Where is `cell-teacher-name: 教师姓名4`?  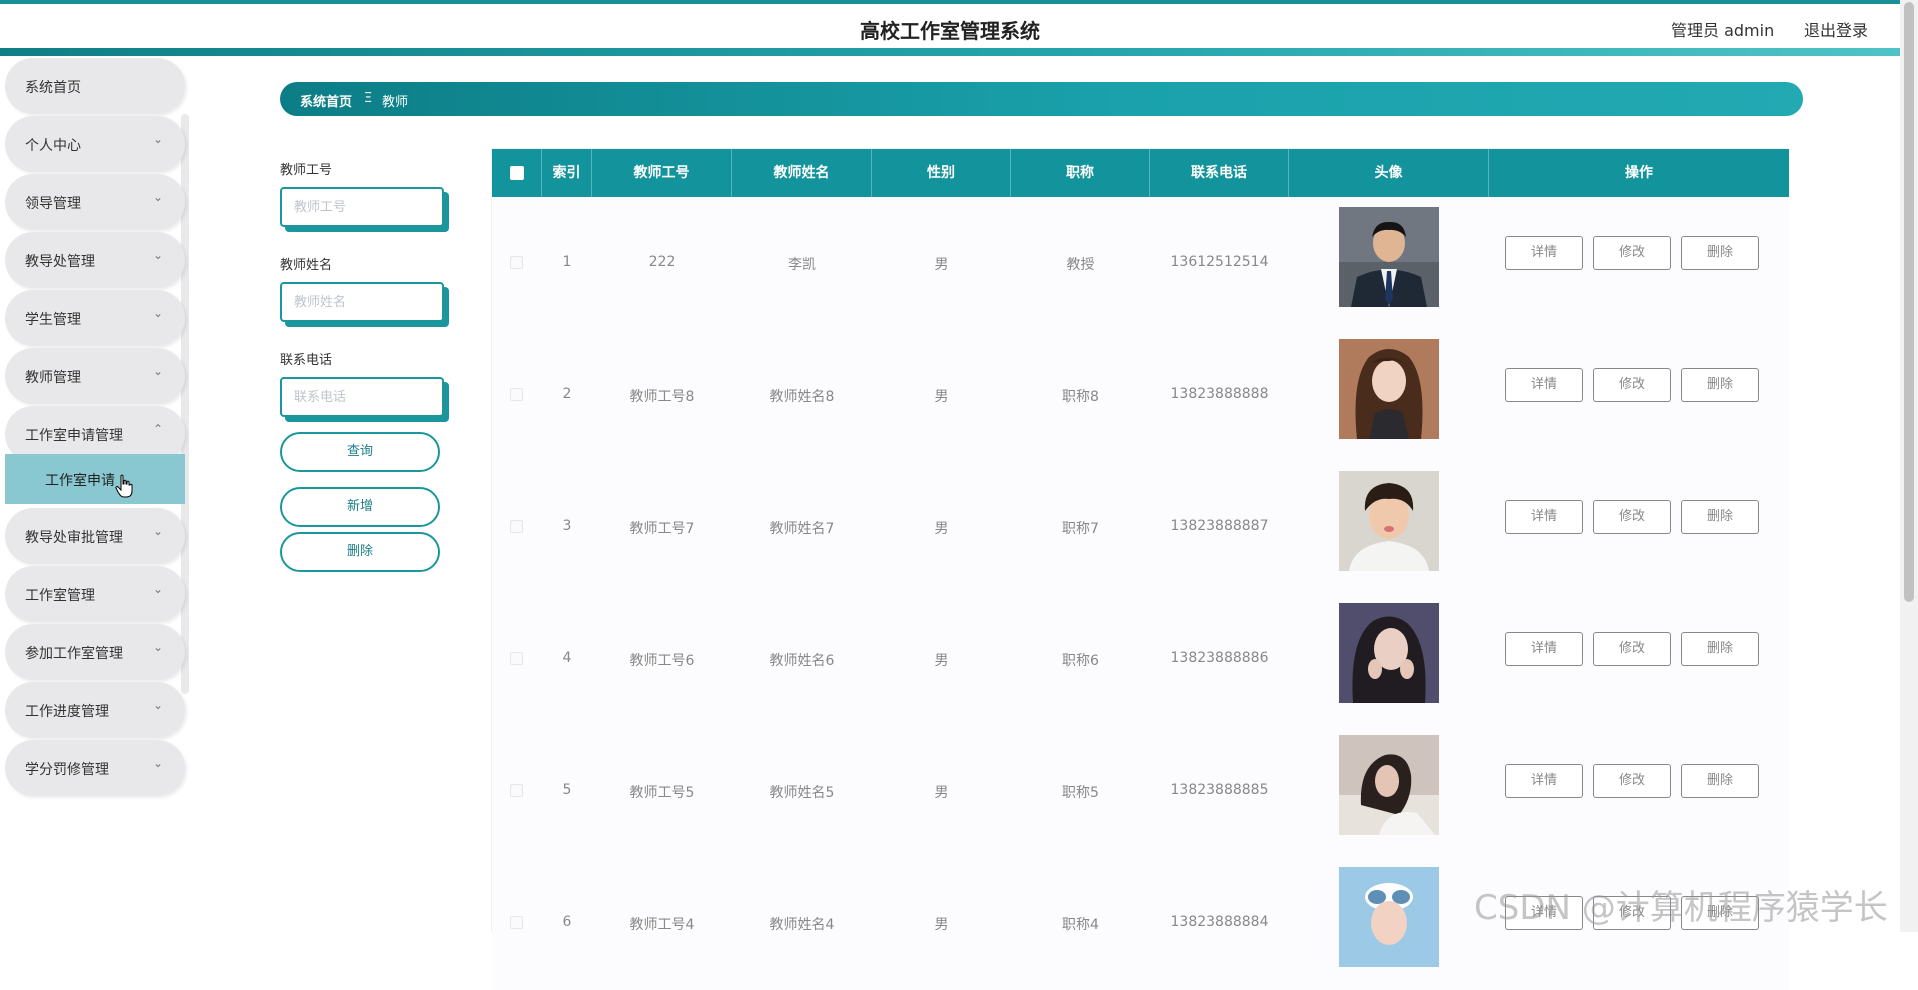 cell-teacher-name: 教师姓名4 is located at coordinates (802, 925).